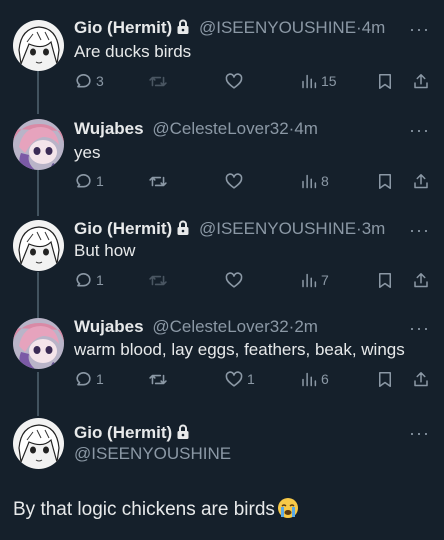  I want to click on timestamp: 3m, so click(374, 228).